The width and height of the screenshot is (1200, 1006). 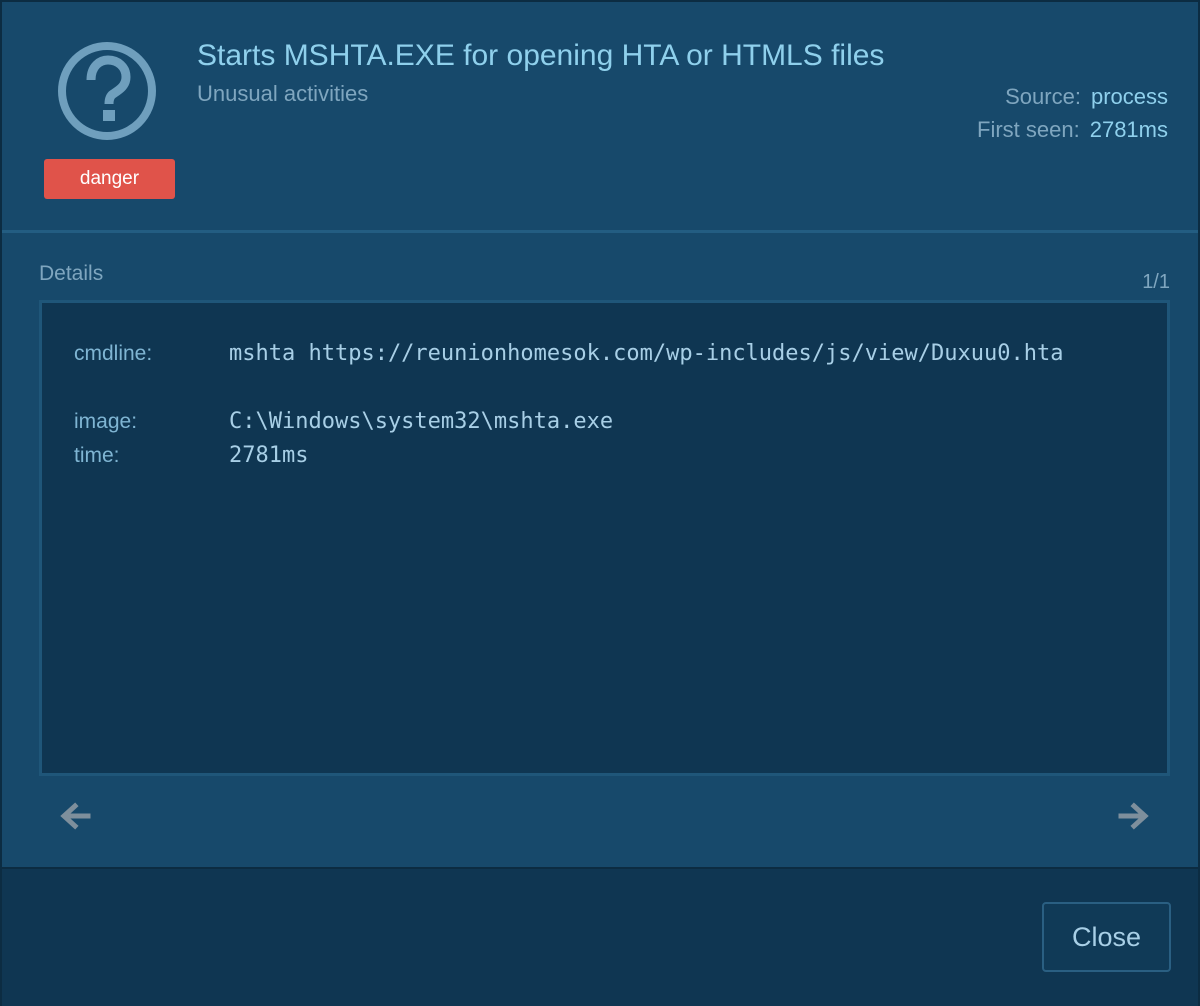 What do you see at coordinates (1128, 129) in the screenshot?
I see `first-seen-value: 2781ms` at bounding box center [1128, 129].